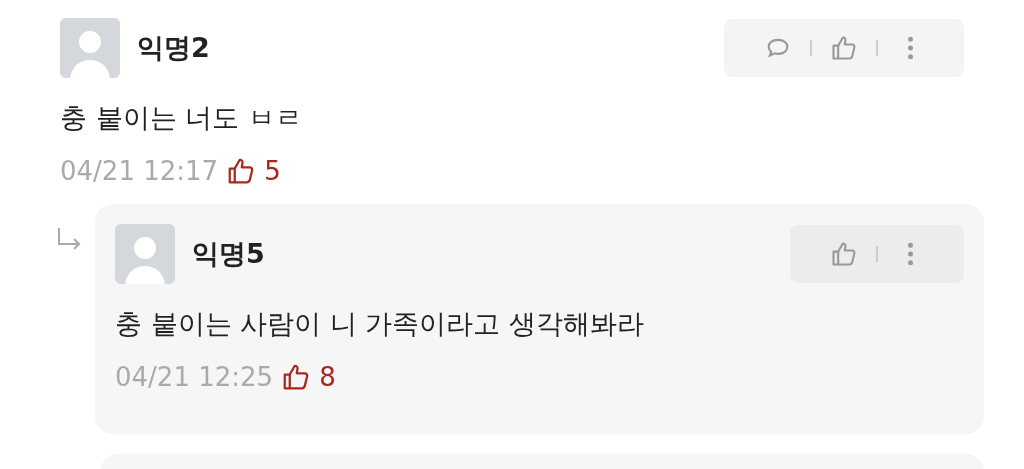 The height and width of the screenshot is (469, 1024). I want to click on avatar, so click(90, 48).